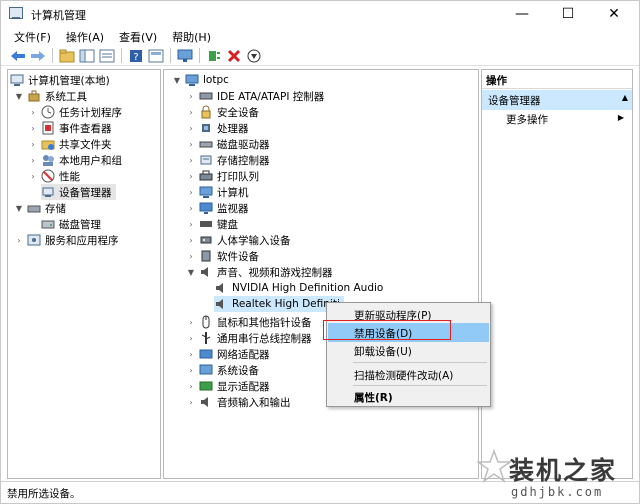 The width and height of the screenshot is (640, 504). Describe the element at coordinates (408, 350) in the screenshot. I see `context-menu-uninstall-device: 卸载设备(U)` at that location.